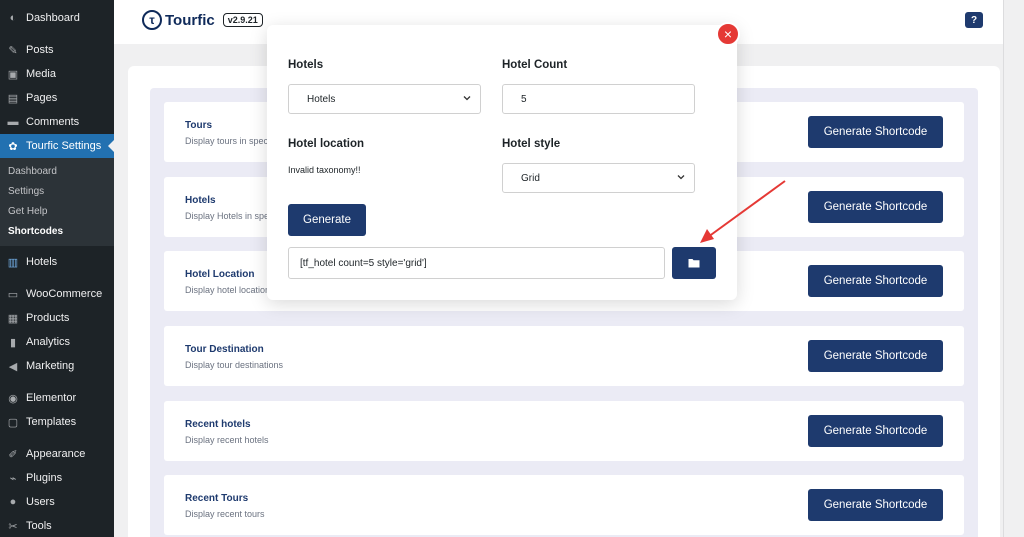 The image size is (1024, 537). Describe the element at coordinates (42, 98) in the screenshot. I see `sidebar-item-label: Pages` at that location.